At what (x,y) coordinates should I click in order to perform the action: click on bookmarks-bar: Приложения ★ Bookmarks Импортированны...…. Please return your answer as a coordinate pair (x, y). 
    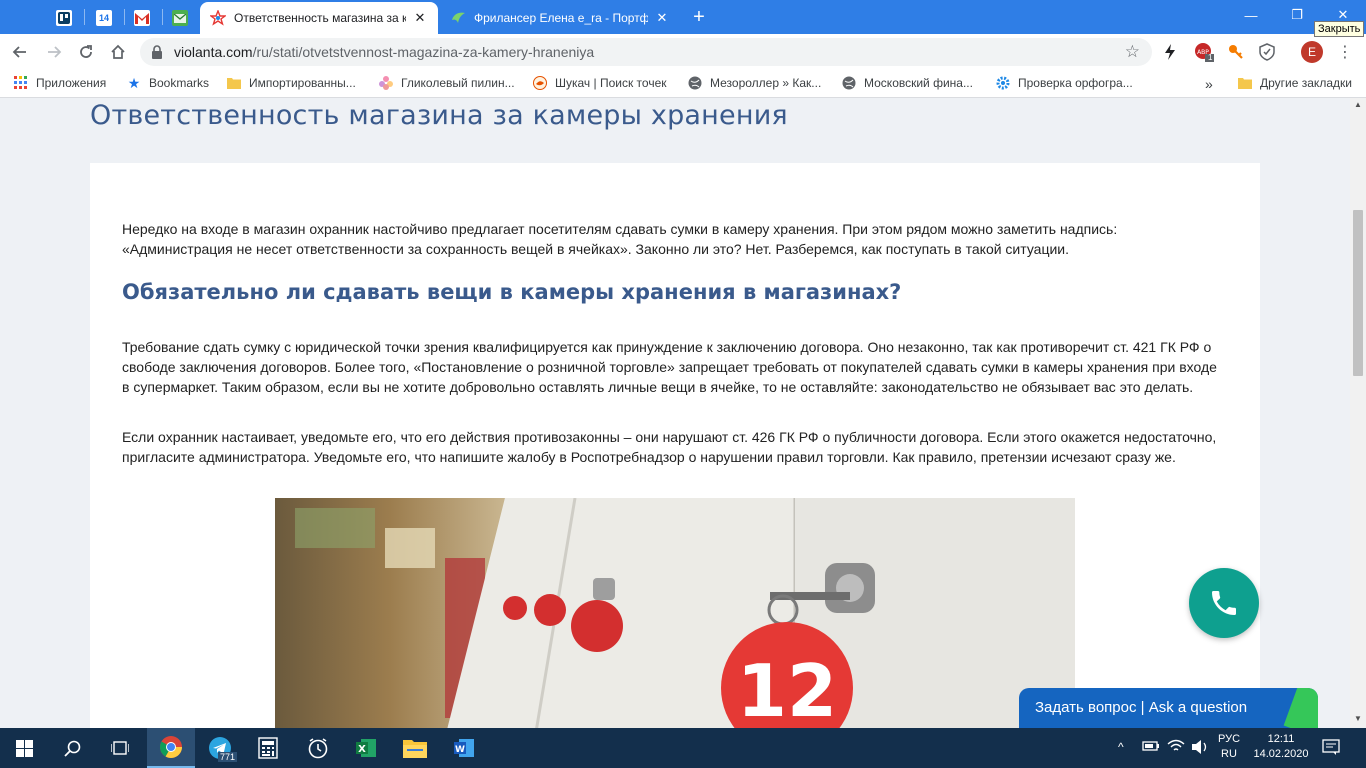
    Looking at the image, I should click on (683, 84).